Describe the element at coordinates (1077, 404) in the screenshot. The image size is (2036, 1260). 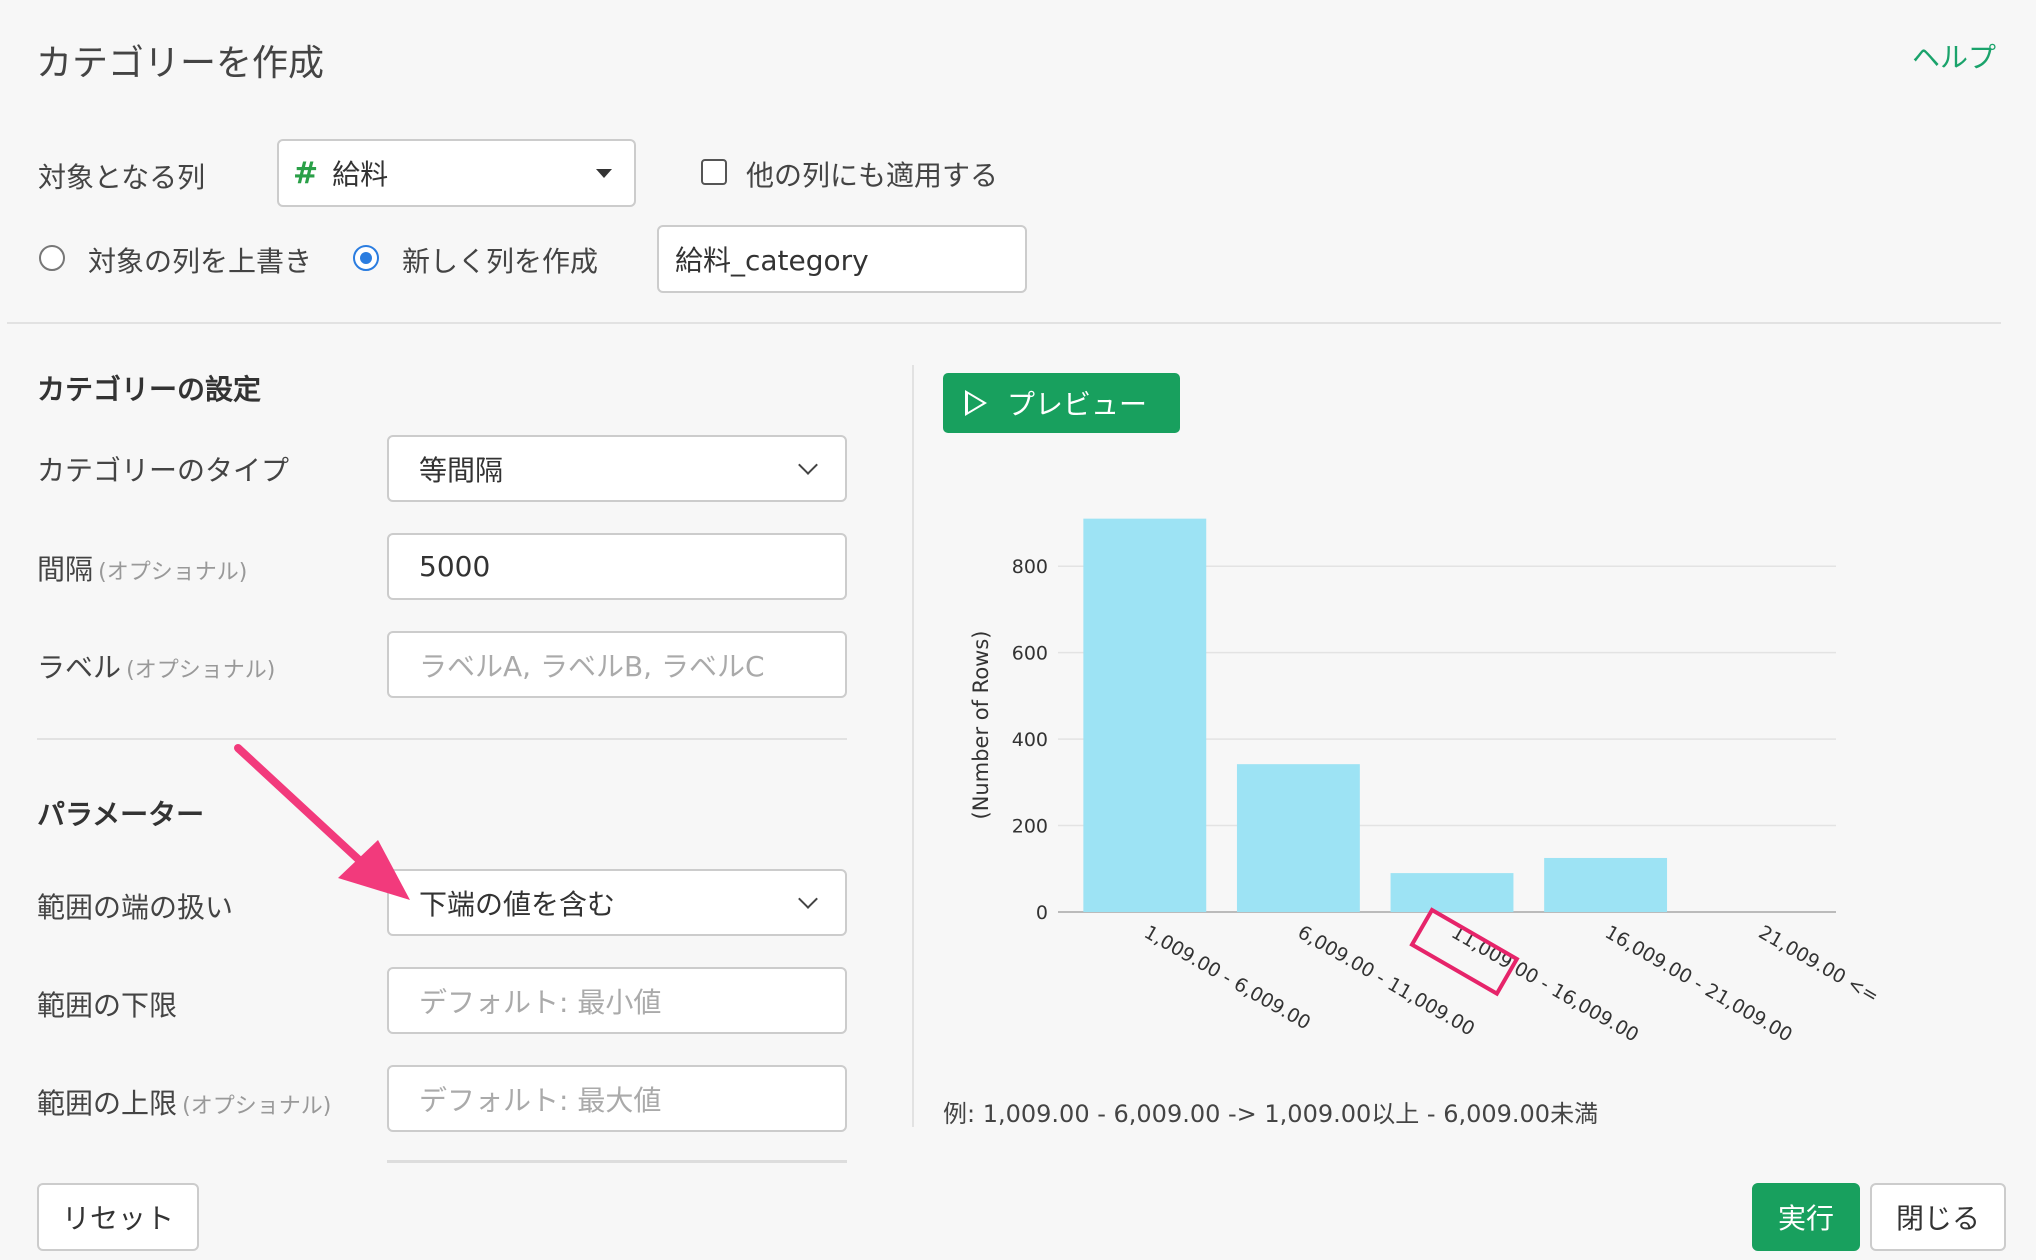
I see `preview-button-label: プレビュー` at that location.